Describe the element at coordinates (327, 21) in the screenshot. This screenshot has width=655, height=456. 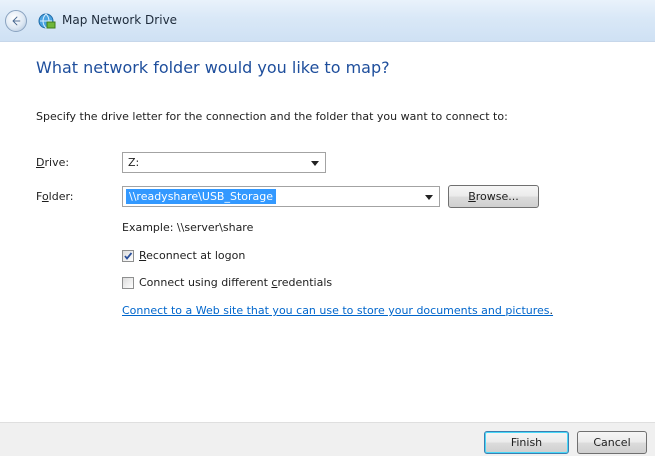
I see `title-bar: Map Network Drive` at that location.